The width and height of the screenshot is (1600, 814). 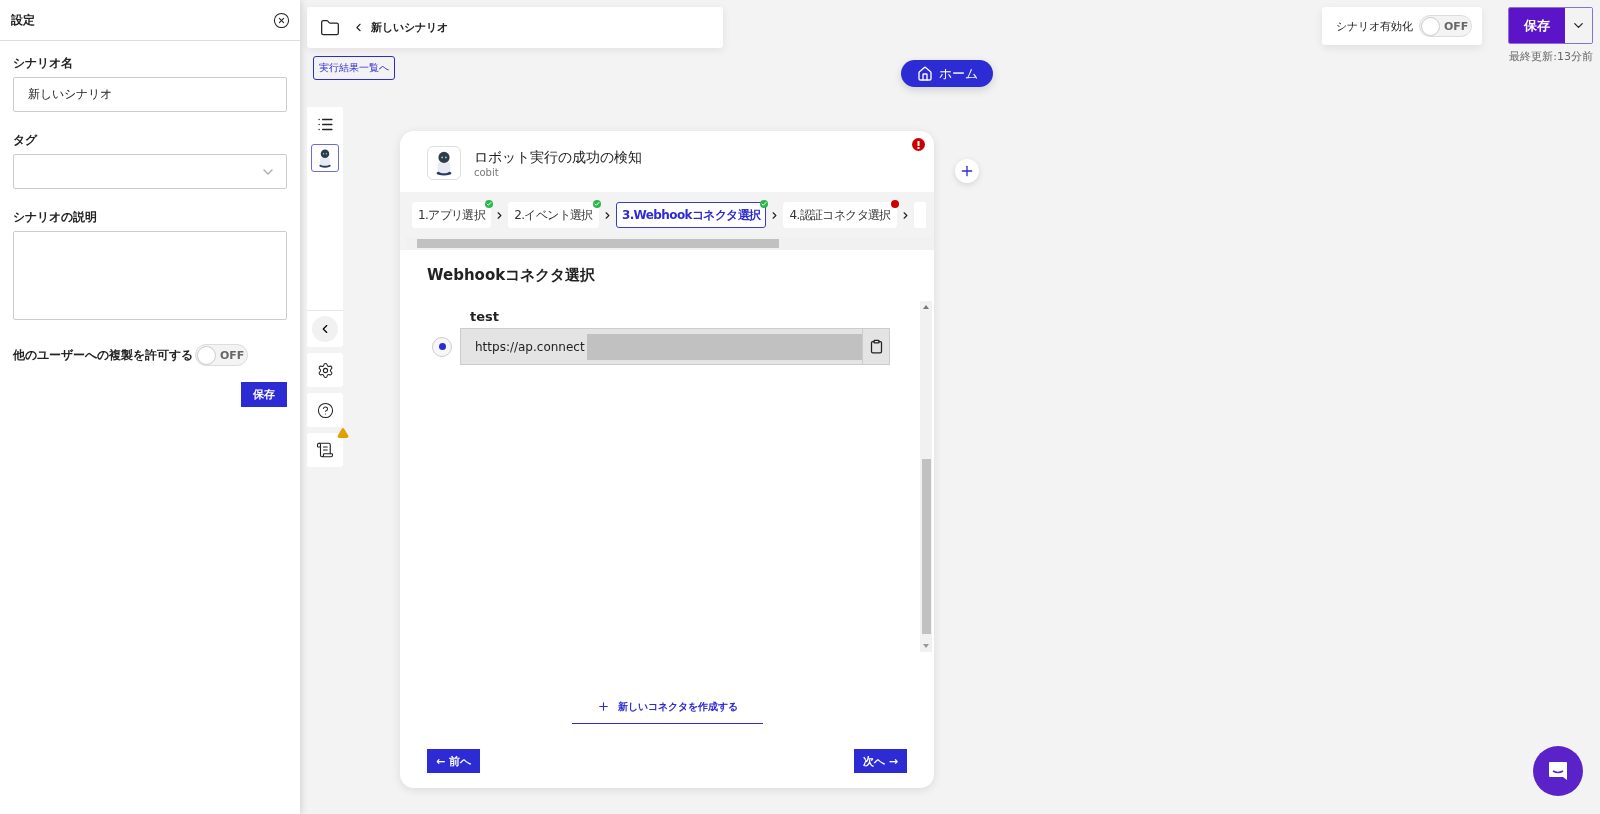 What do you see at coordinates (26, 140) in the screenshot?
I see `field-label: タグ` at bounding box center [26, 140].